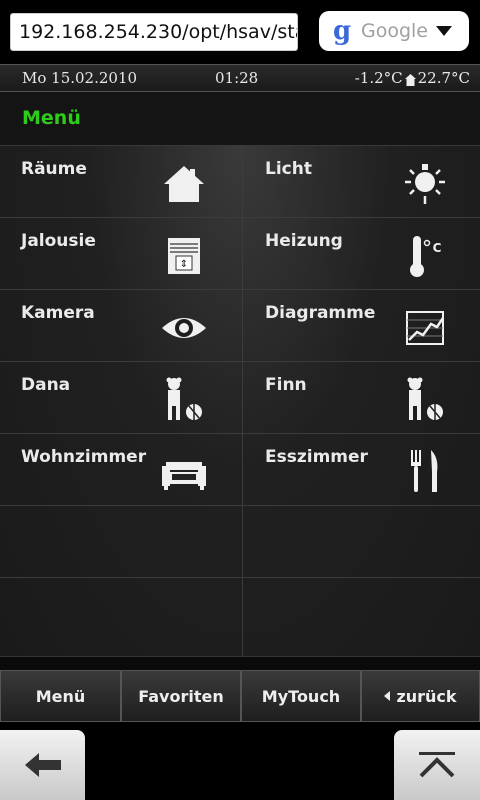 This screenshot has height=800, width=480. I want to click on browser-toolbar: 192.168.254.230/opt/hsav/sta g Google, so click(240, 32).